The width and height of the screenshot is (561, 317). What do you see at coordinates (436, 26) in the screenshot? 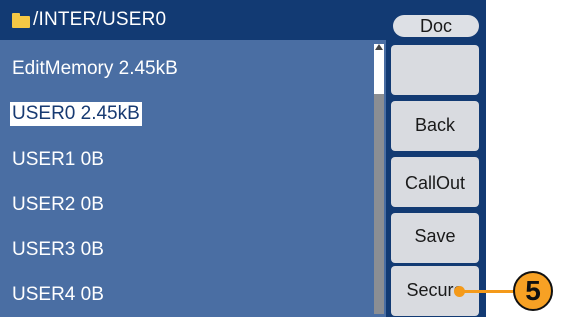
I see `doc-button: Doc` at bounding box center [436, 26].